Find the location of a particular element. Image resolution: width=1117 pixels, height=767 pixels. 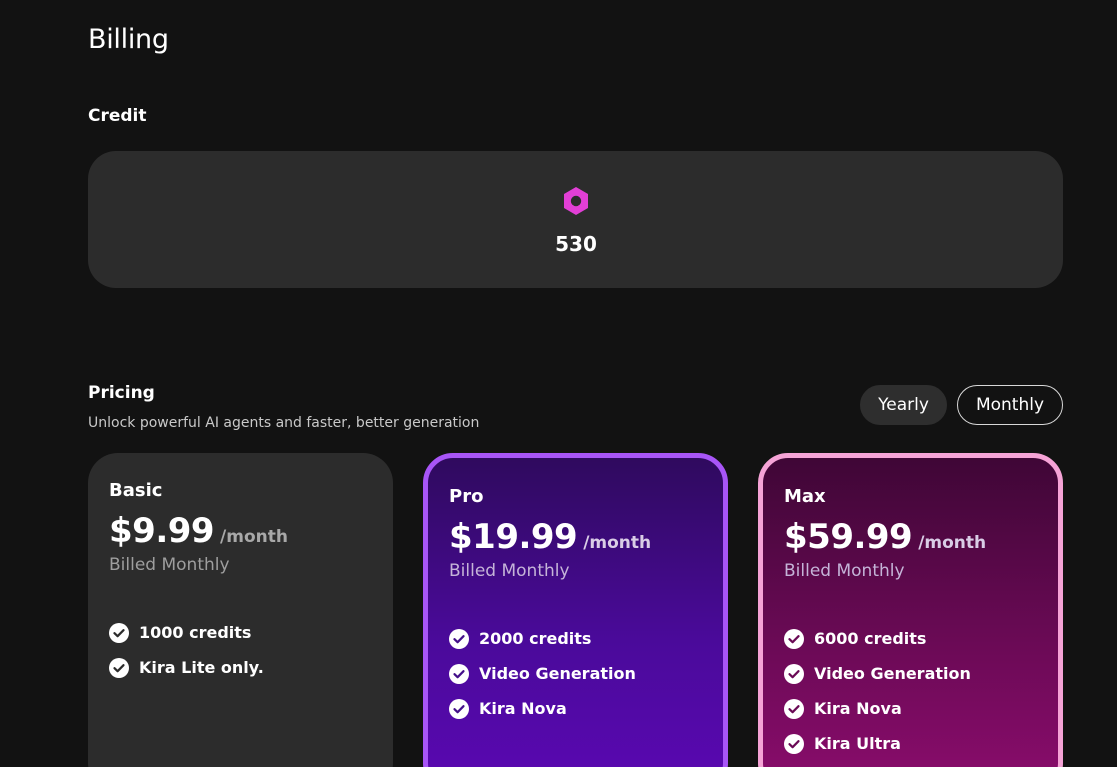

plan-name: Max is located at coordinates (805, 496).